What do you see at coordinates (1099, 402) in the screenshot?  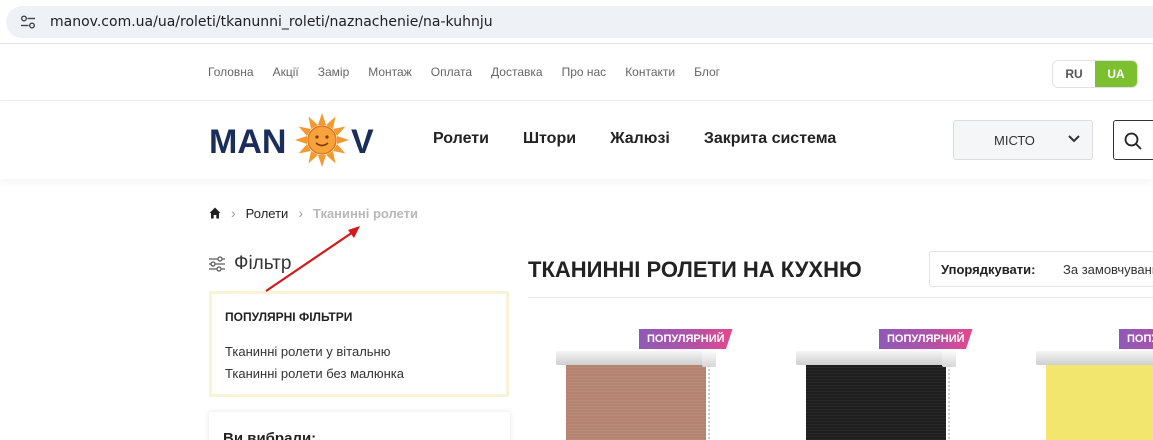 I see `product-image-yellow-fabric` at bounding box center [1099, 402].